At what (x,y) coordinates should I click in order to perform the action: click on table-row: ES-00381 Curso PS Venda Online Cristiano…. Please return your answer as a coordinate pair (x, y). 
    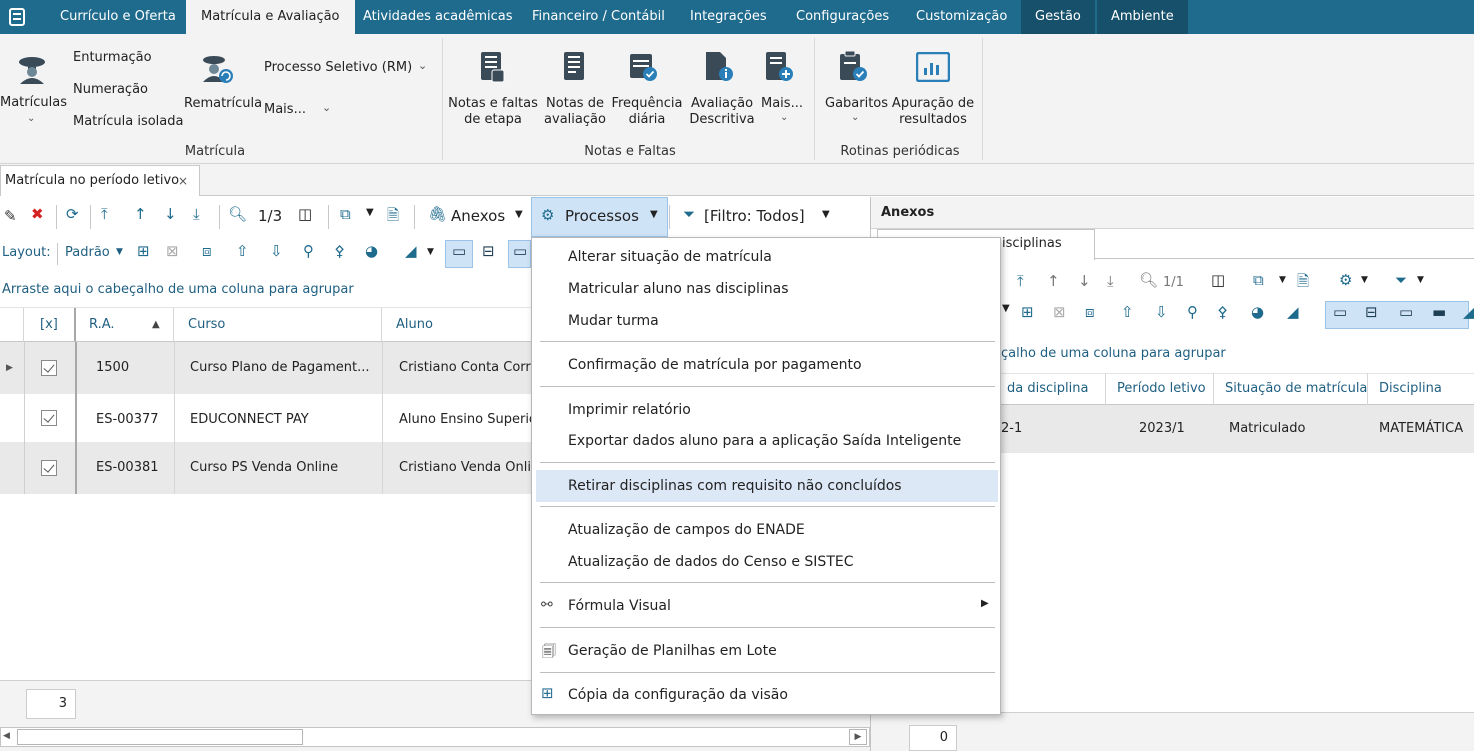
    Looking at the image, I should click on (270, 468).